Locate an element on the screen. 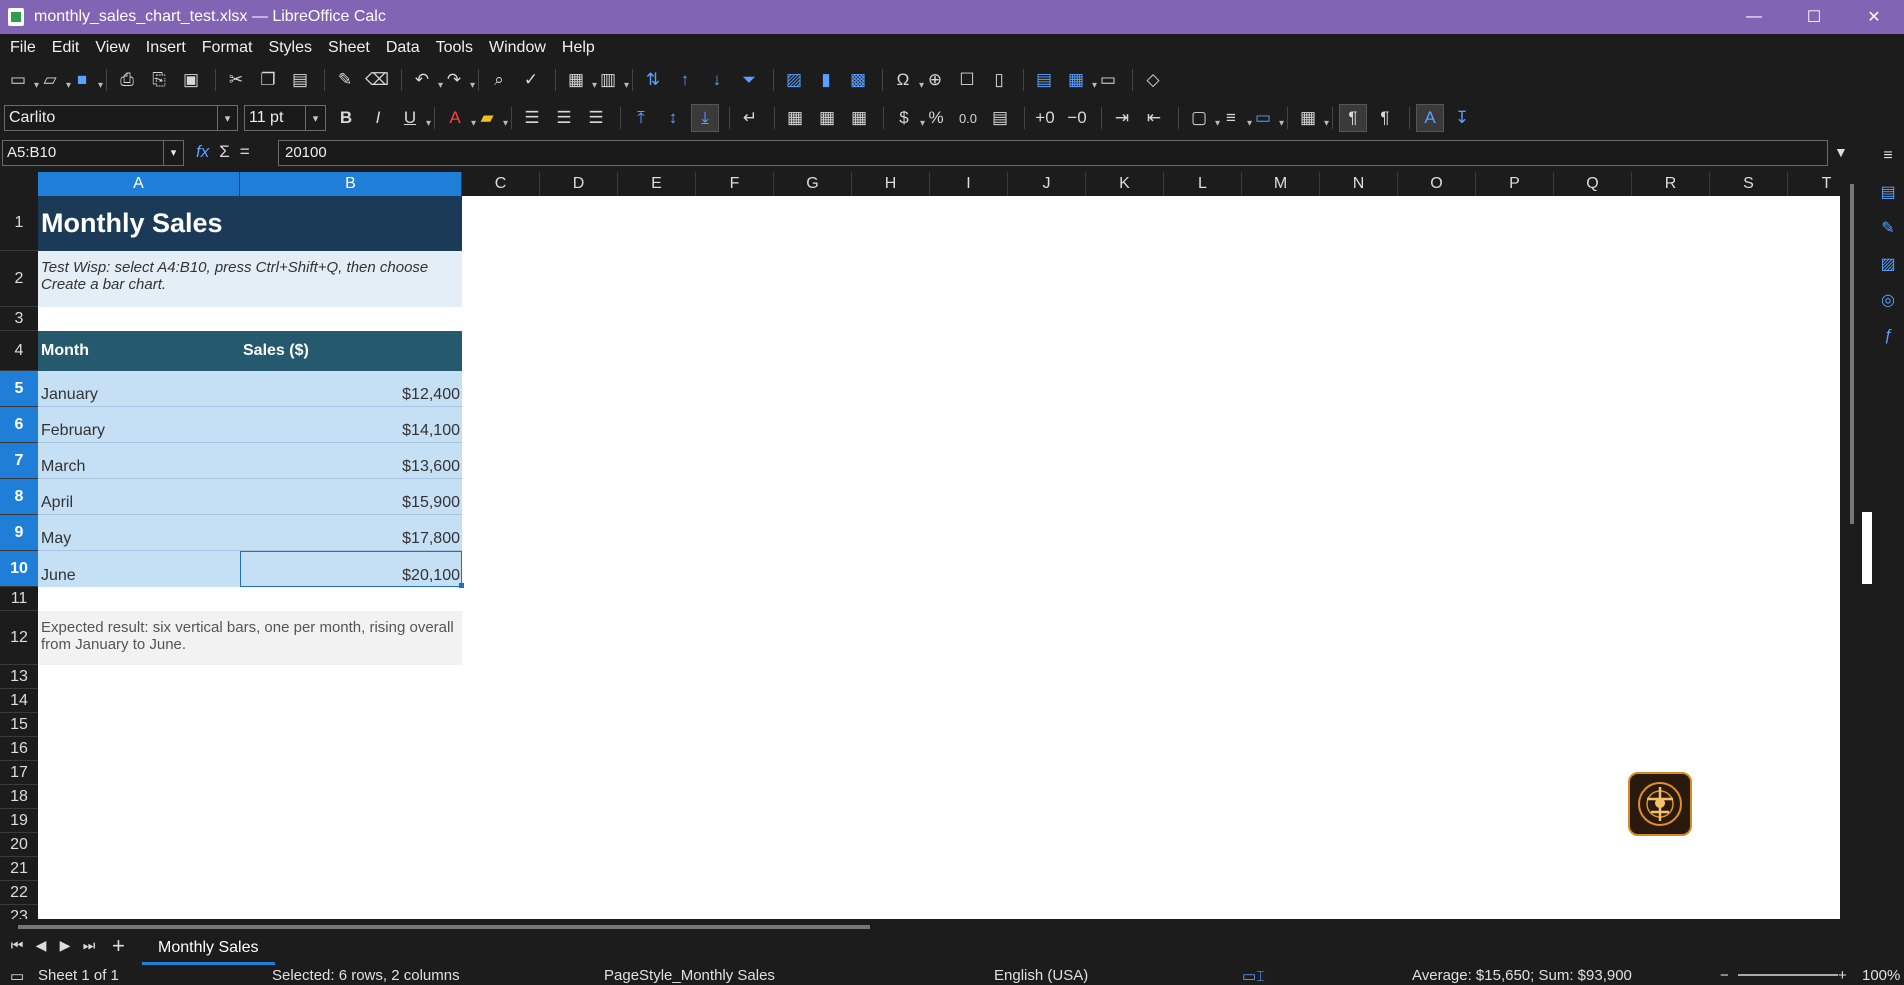  column-header-b: B is located at coordinates (351, 184).